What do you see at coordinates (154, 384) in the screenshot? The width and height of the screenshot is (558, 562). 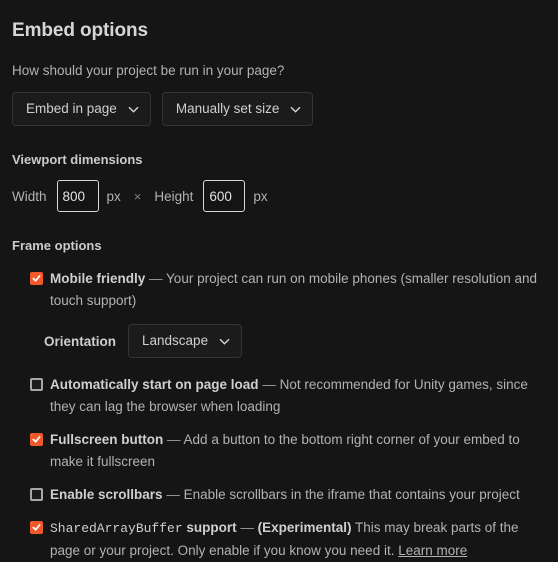 I see `option-label: Automatically start on page load` at bounding box center [154, 384].